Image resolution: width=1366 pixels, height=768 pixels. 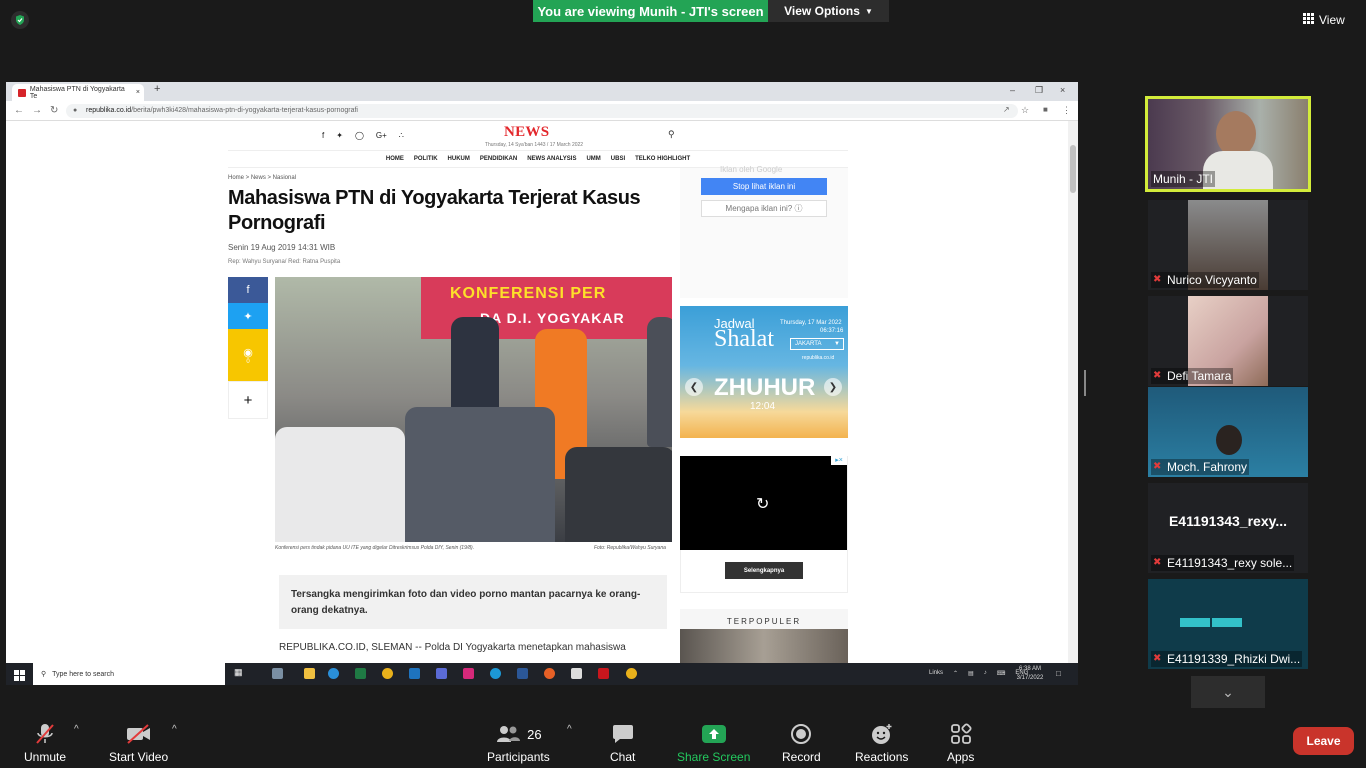 I want to click on leave-button: Leave, so click(x=1323, y=741).